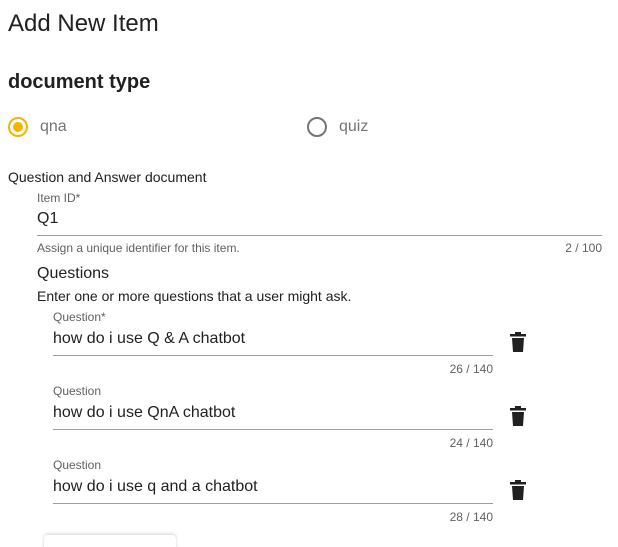  I want to click on radio-quiz: quiz, so click(337, 127).